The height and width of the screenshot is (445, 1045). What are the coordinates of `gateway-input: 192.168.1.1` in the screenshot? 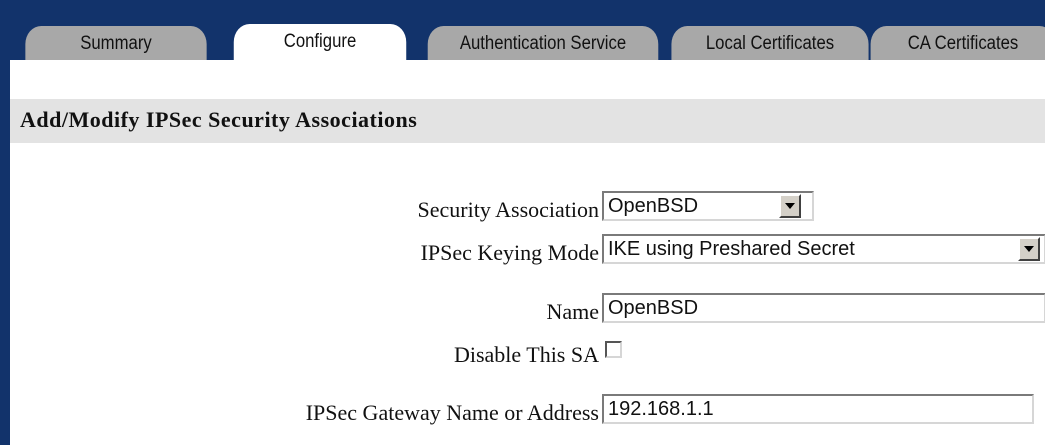 It's located at (818, 409).